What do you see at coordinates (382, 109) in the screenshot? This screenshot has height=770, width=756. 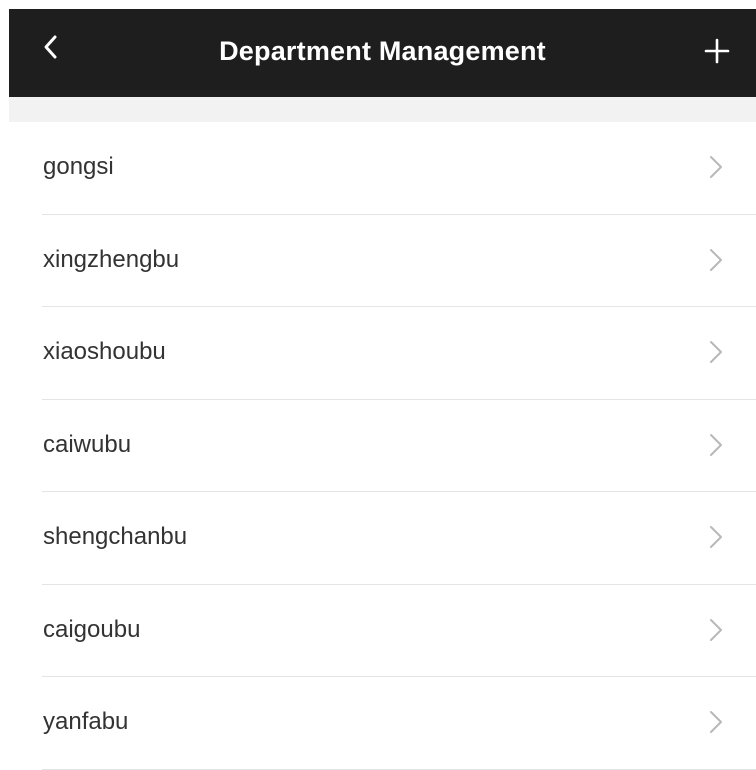 I see `section-gap` at bounding box center [382, 109].